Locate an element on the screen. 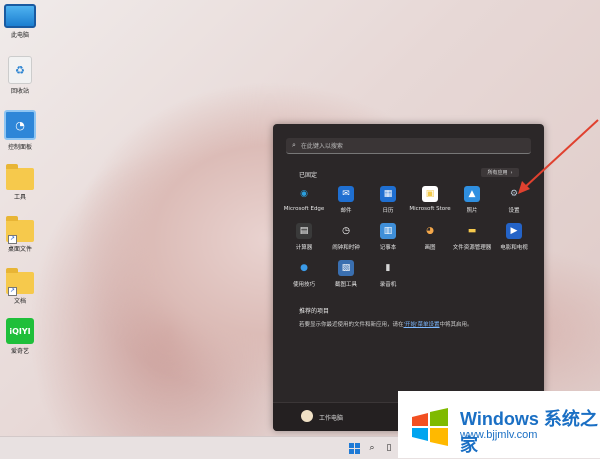 The width and height of the screenshot is (600, 459). voice-recorder-icon: ▮ is located at coordinates (388, 268).